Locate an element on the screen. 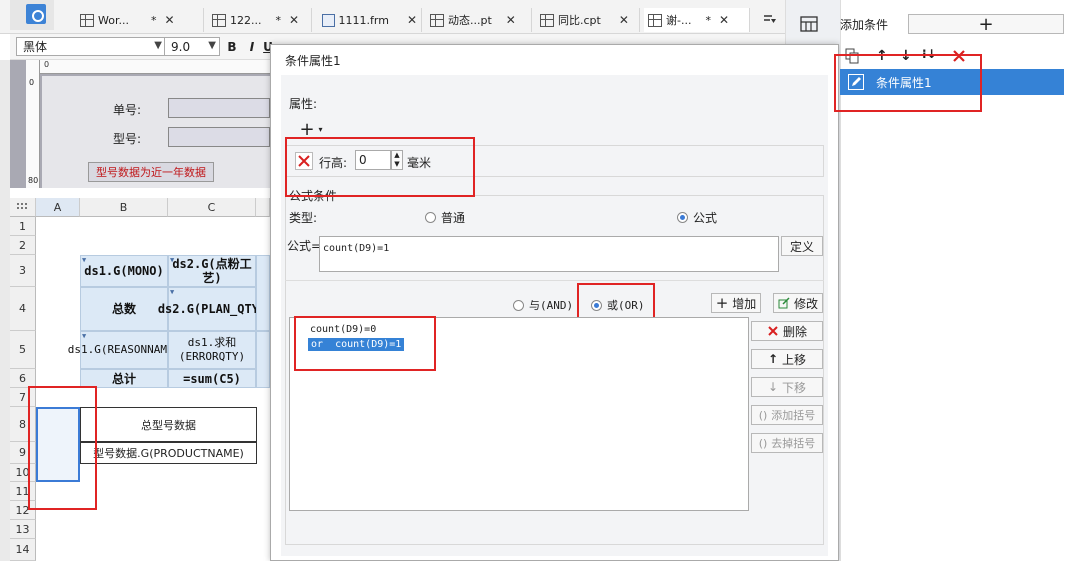 This screenshot has width=1065, height=561. left-gutter is located at coordinates (5, 310).